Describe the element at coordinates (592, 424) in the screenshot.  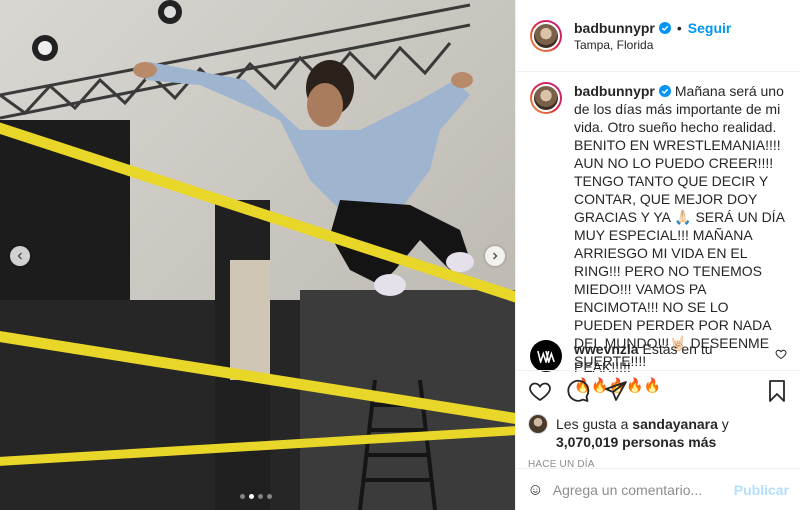
I see `likes-prefix: Les gusta a` at that location.